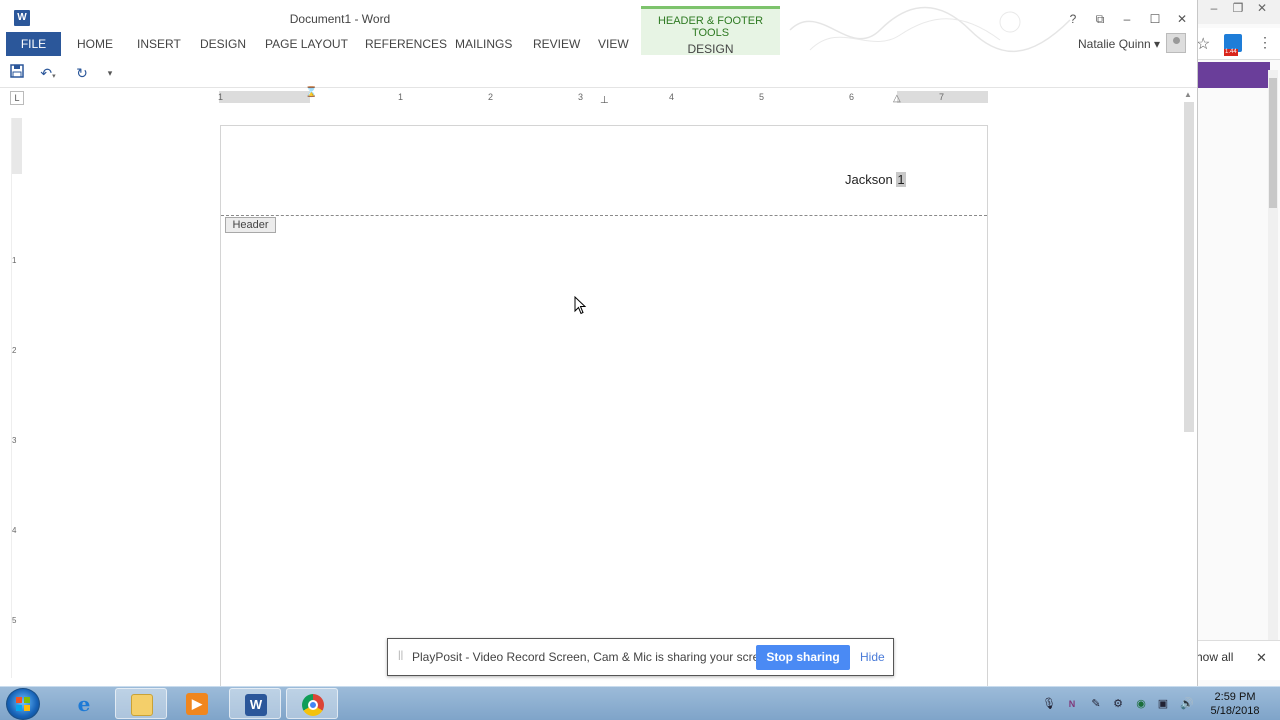 This screenshot has height=720, width=1280. I want to click on ruler-number: 6, so click(852, 97).